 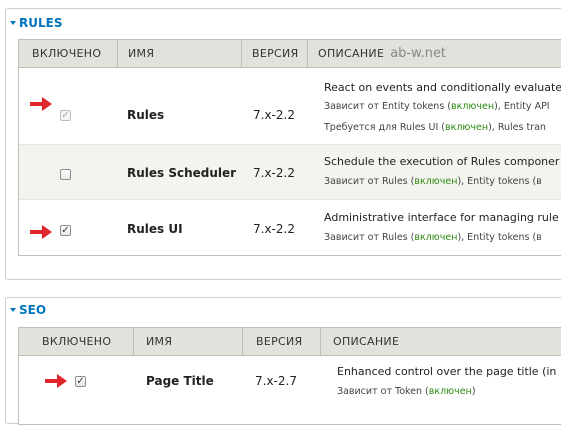 I want to click on table-header: ВКЛЮЧЕНО ИМЯ ВЕРСИЯ ОПИСАНИЕ ab-w.net, so click(x=290, y=54).